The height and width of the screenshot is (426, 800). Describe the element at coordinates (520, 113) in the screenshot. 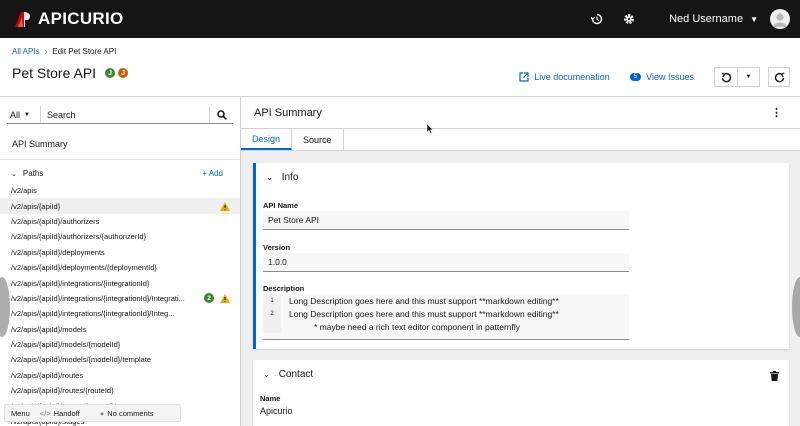

I see `main-header: API Summary ⋮` at that location.